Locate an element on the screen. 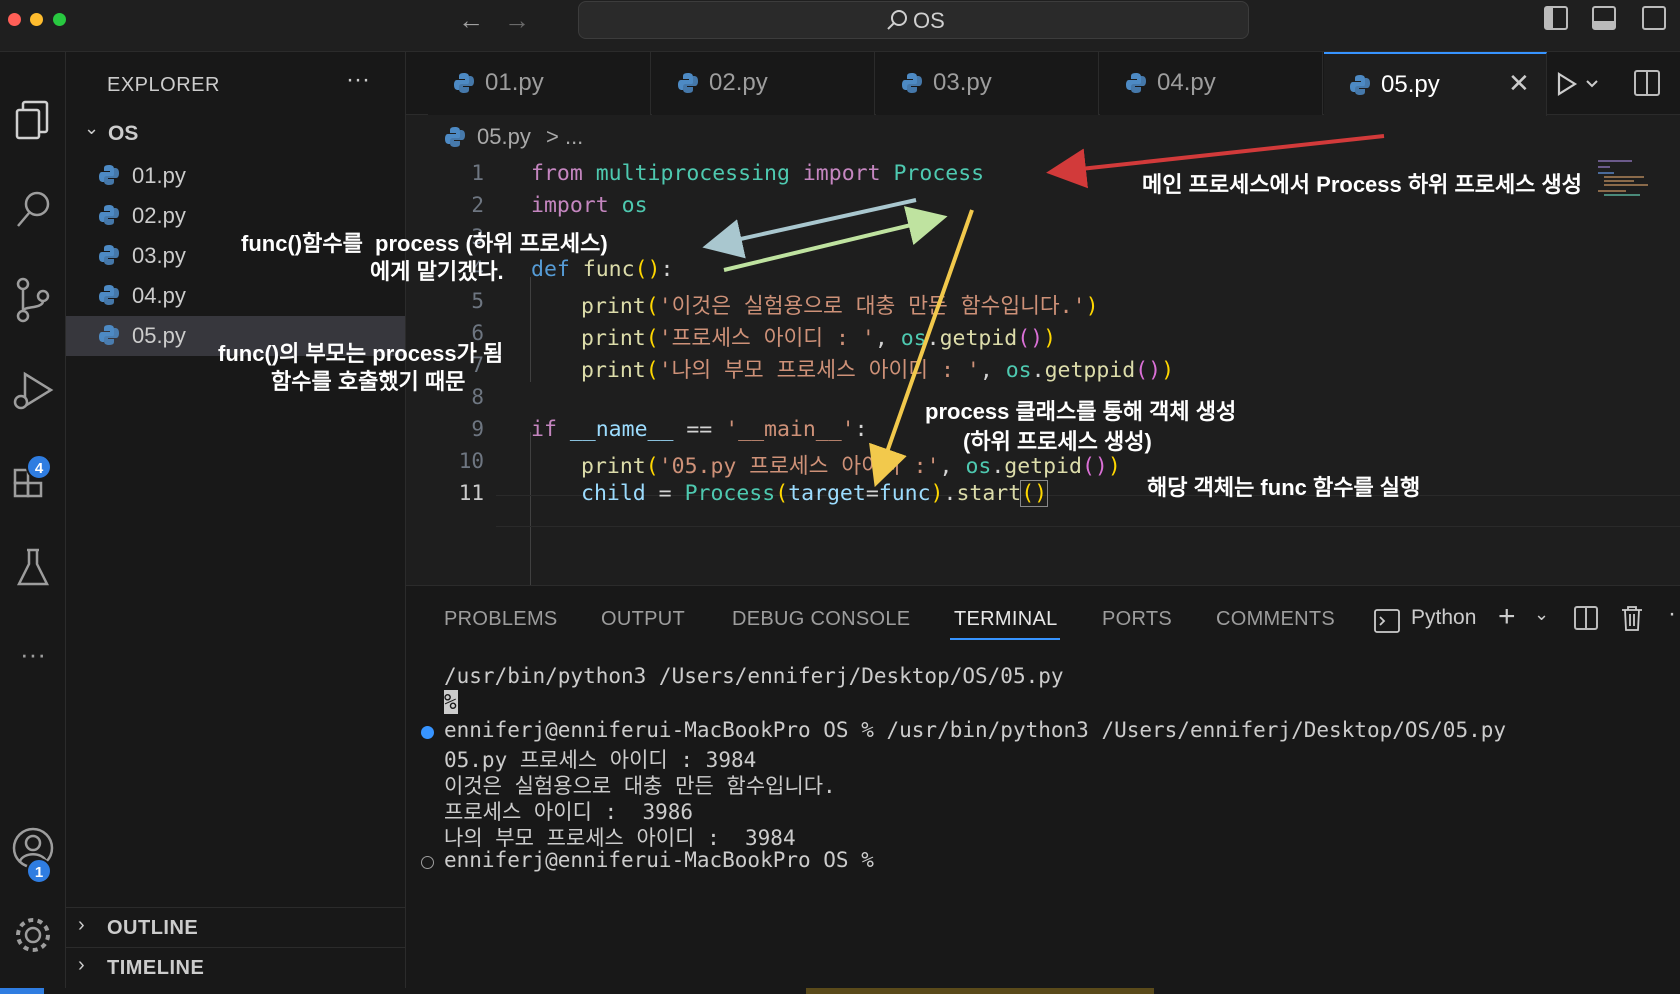 The height and width of the screenshot is (994, 1680). line-number: 1 is located at coordinates (477, 173).